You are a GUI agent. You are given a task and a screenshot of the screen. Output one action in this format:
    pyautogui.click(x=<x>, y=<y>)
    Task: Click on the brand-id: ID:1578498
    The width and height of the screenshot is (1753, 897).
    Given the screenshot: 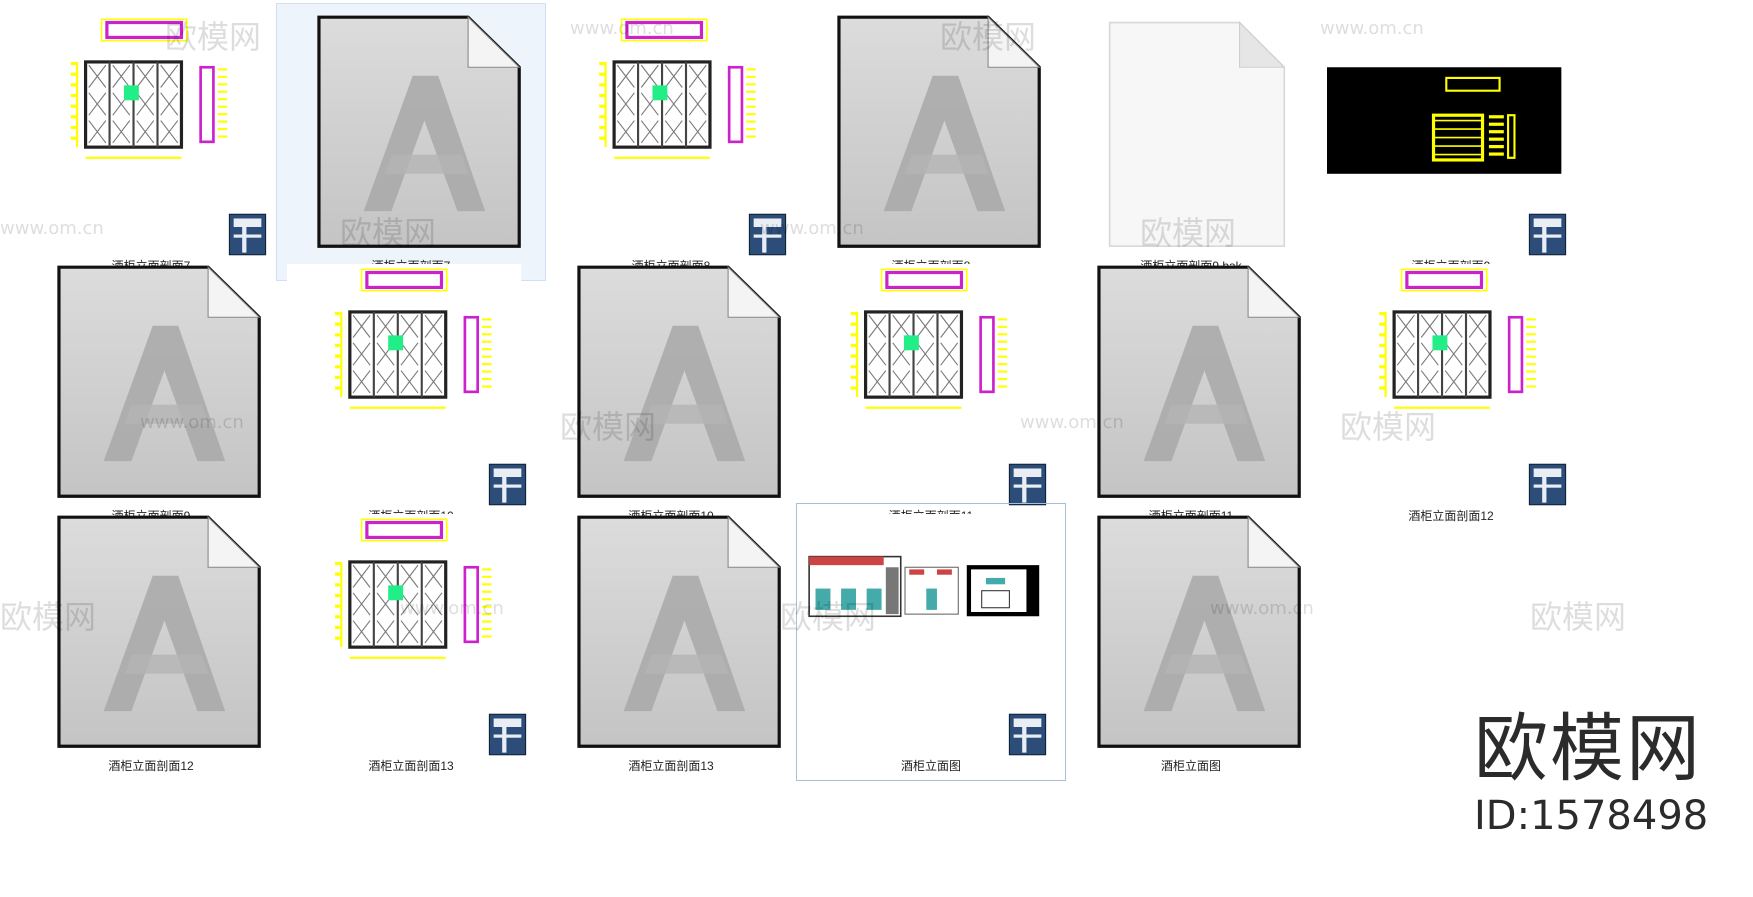 What is the action you would take?
    pyautogui.click(x=1591, y=816)
    